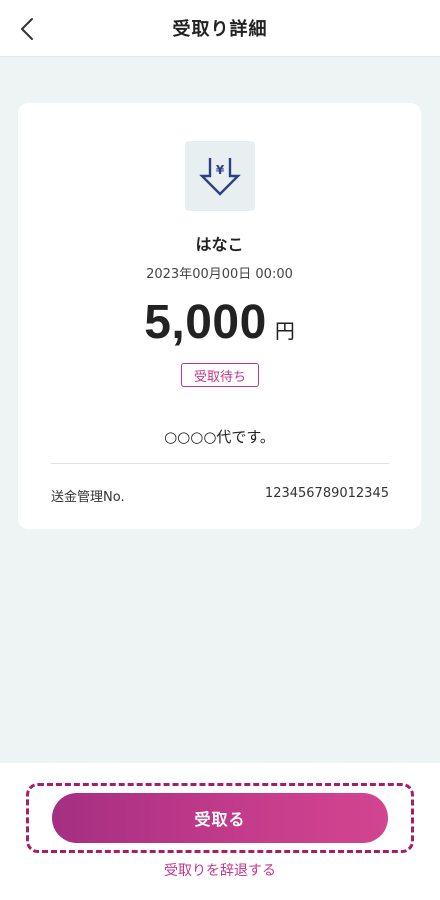 This screenshot has height=900, width=440. What do you see at coordinates (219, 437) in the screenshot?
I see `transfer-message: ○○○○代です。` at bounding box center [219, 437].